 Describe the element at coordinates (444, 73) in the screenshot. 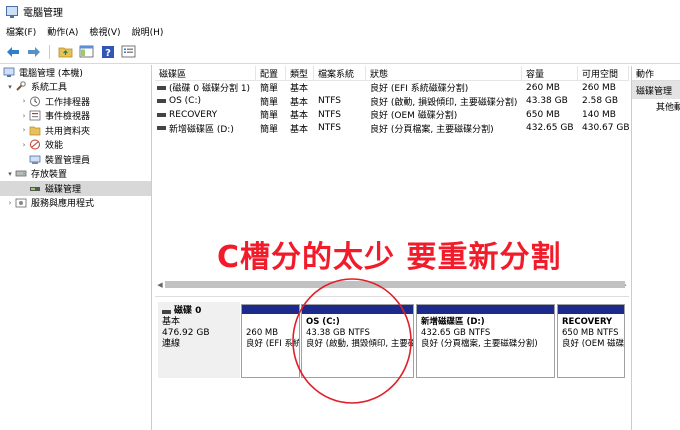

I see `column-header-status: 狀態` at that location.